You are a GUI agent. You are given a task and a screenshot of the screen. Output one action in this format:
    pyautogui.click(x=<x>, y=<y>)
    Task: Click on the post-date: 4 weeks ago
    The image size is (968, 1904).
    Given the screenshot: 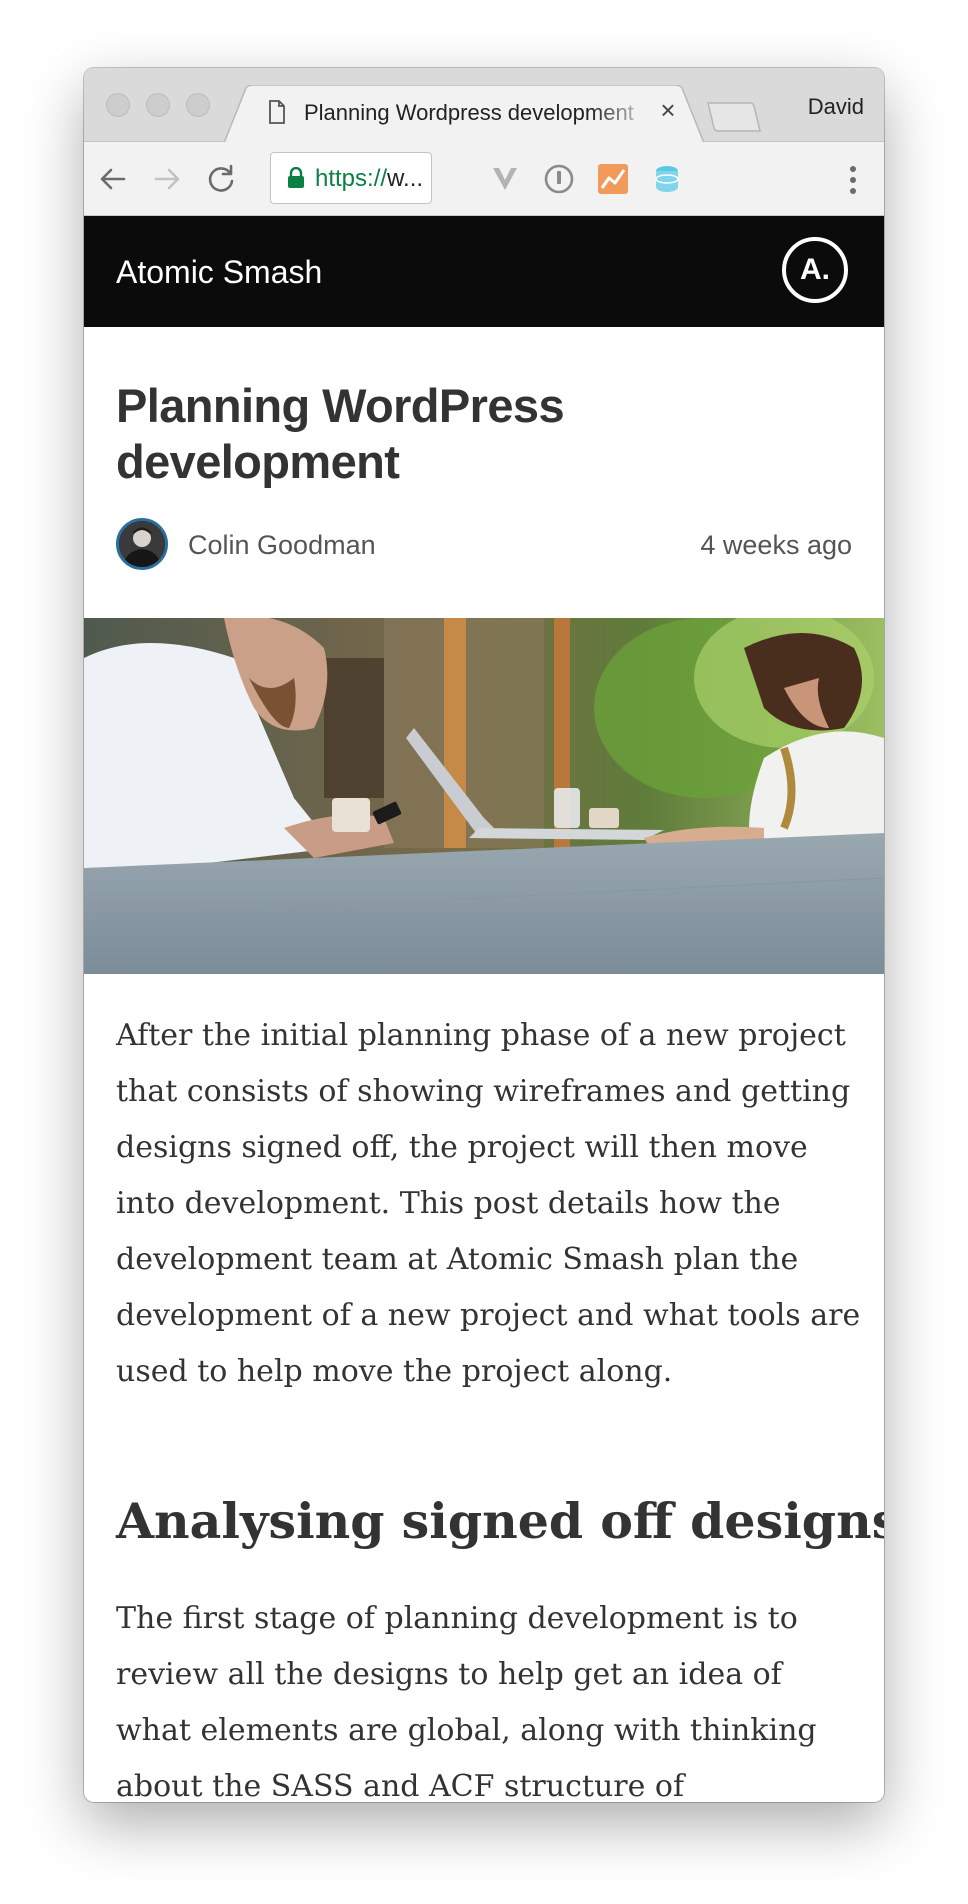 What is the action you would take?
    pyautogui.click(x=776, y=545)
    